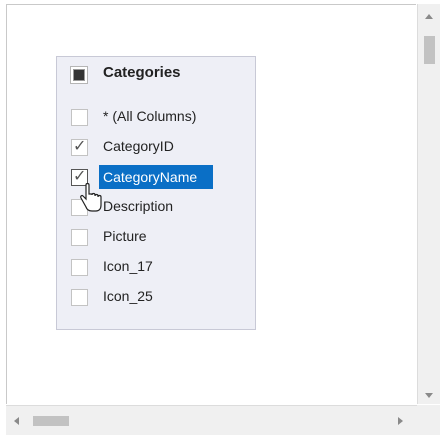  Describe the element at coordinates (125, 236) in the screenshot. I see `column-label: Picture` at that location.